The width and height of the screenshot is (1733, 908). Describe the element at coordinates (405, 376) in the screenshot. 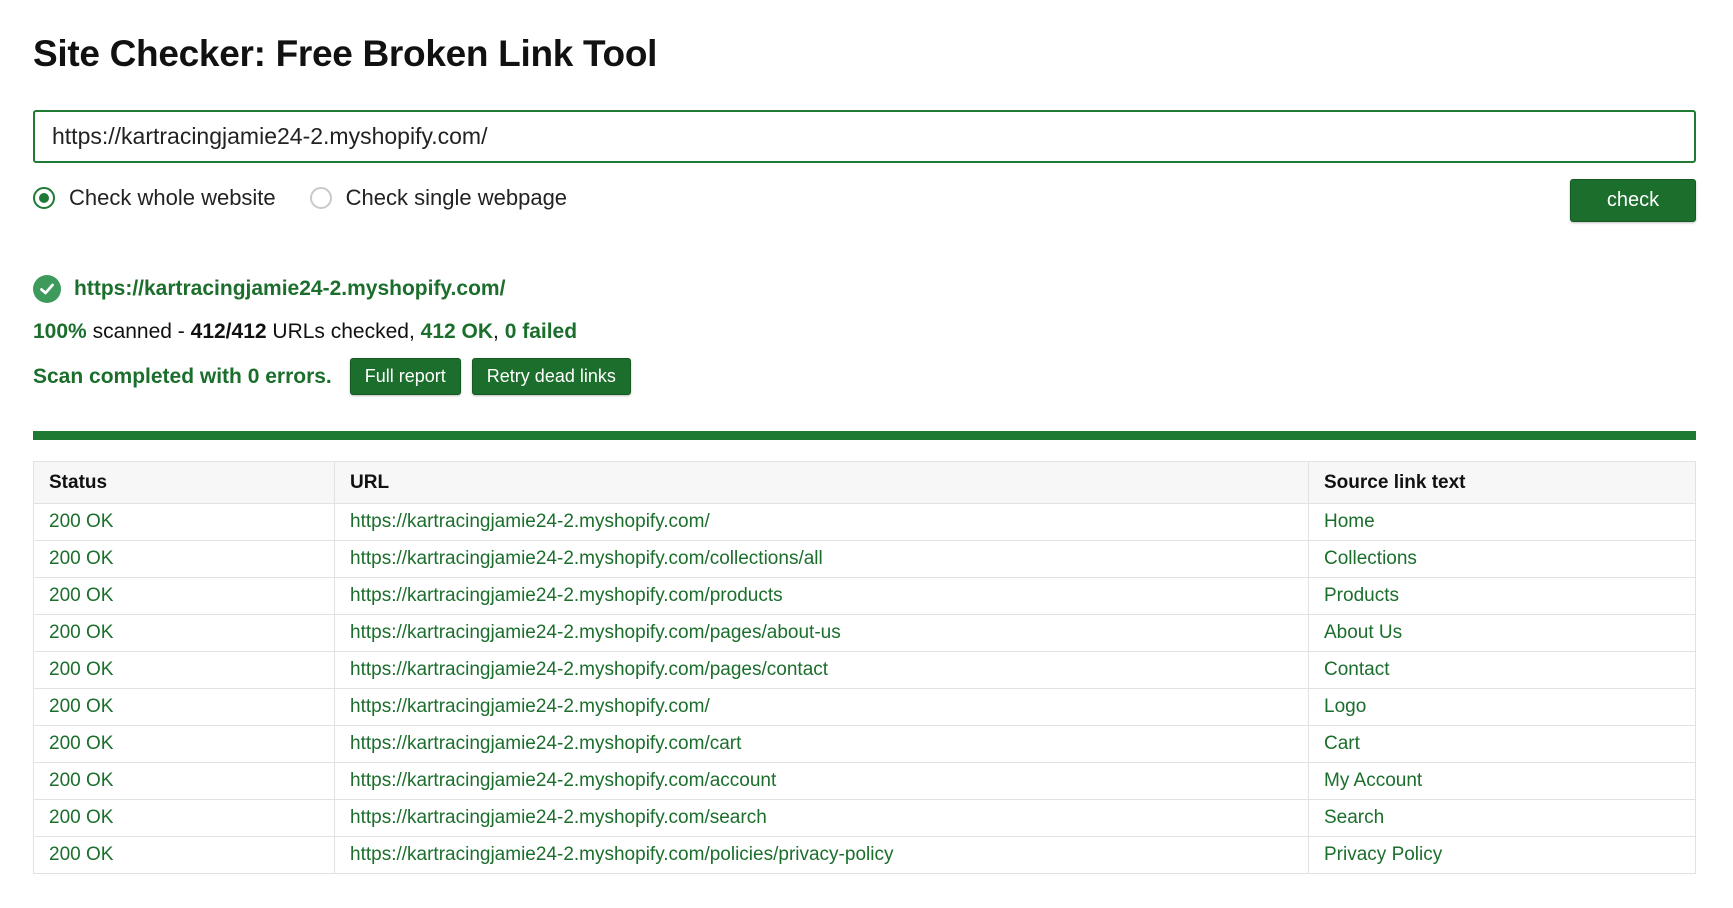

I see `full-report-button: Full report` at that location.